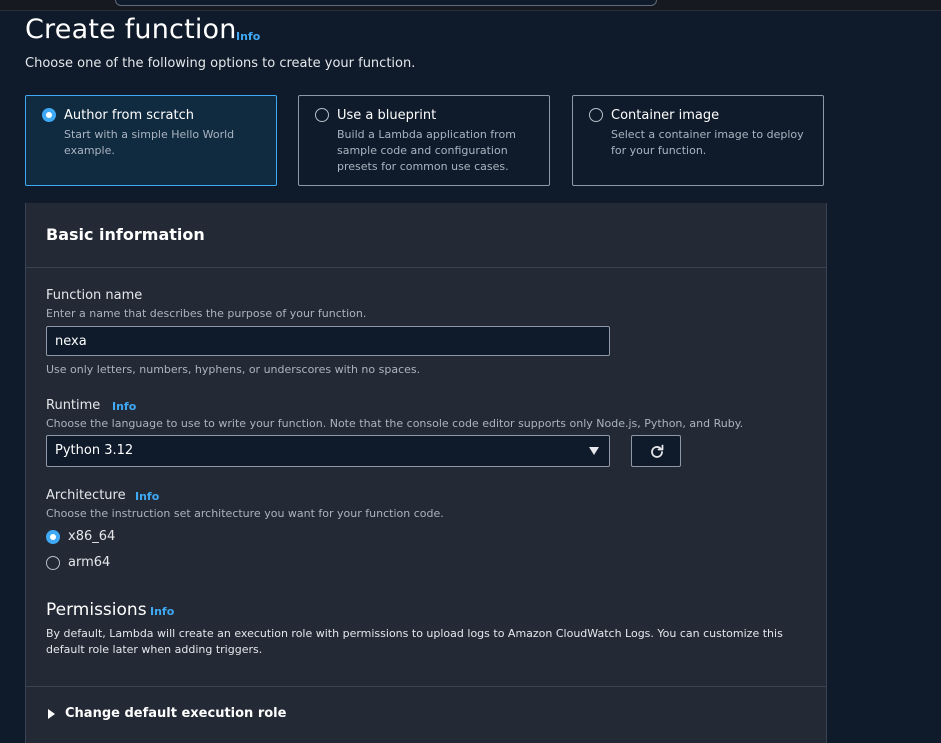  What do you see at coordinates (328, 451) in the screenshot?
I see `runtime-select: Python 3.12` at bounding box center [328, 451].